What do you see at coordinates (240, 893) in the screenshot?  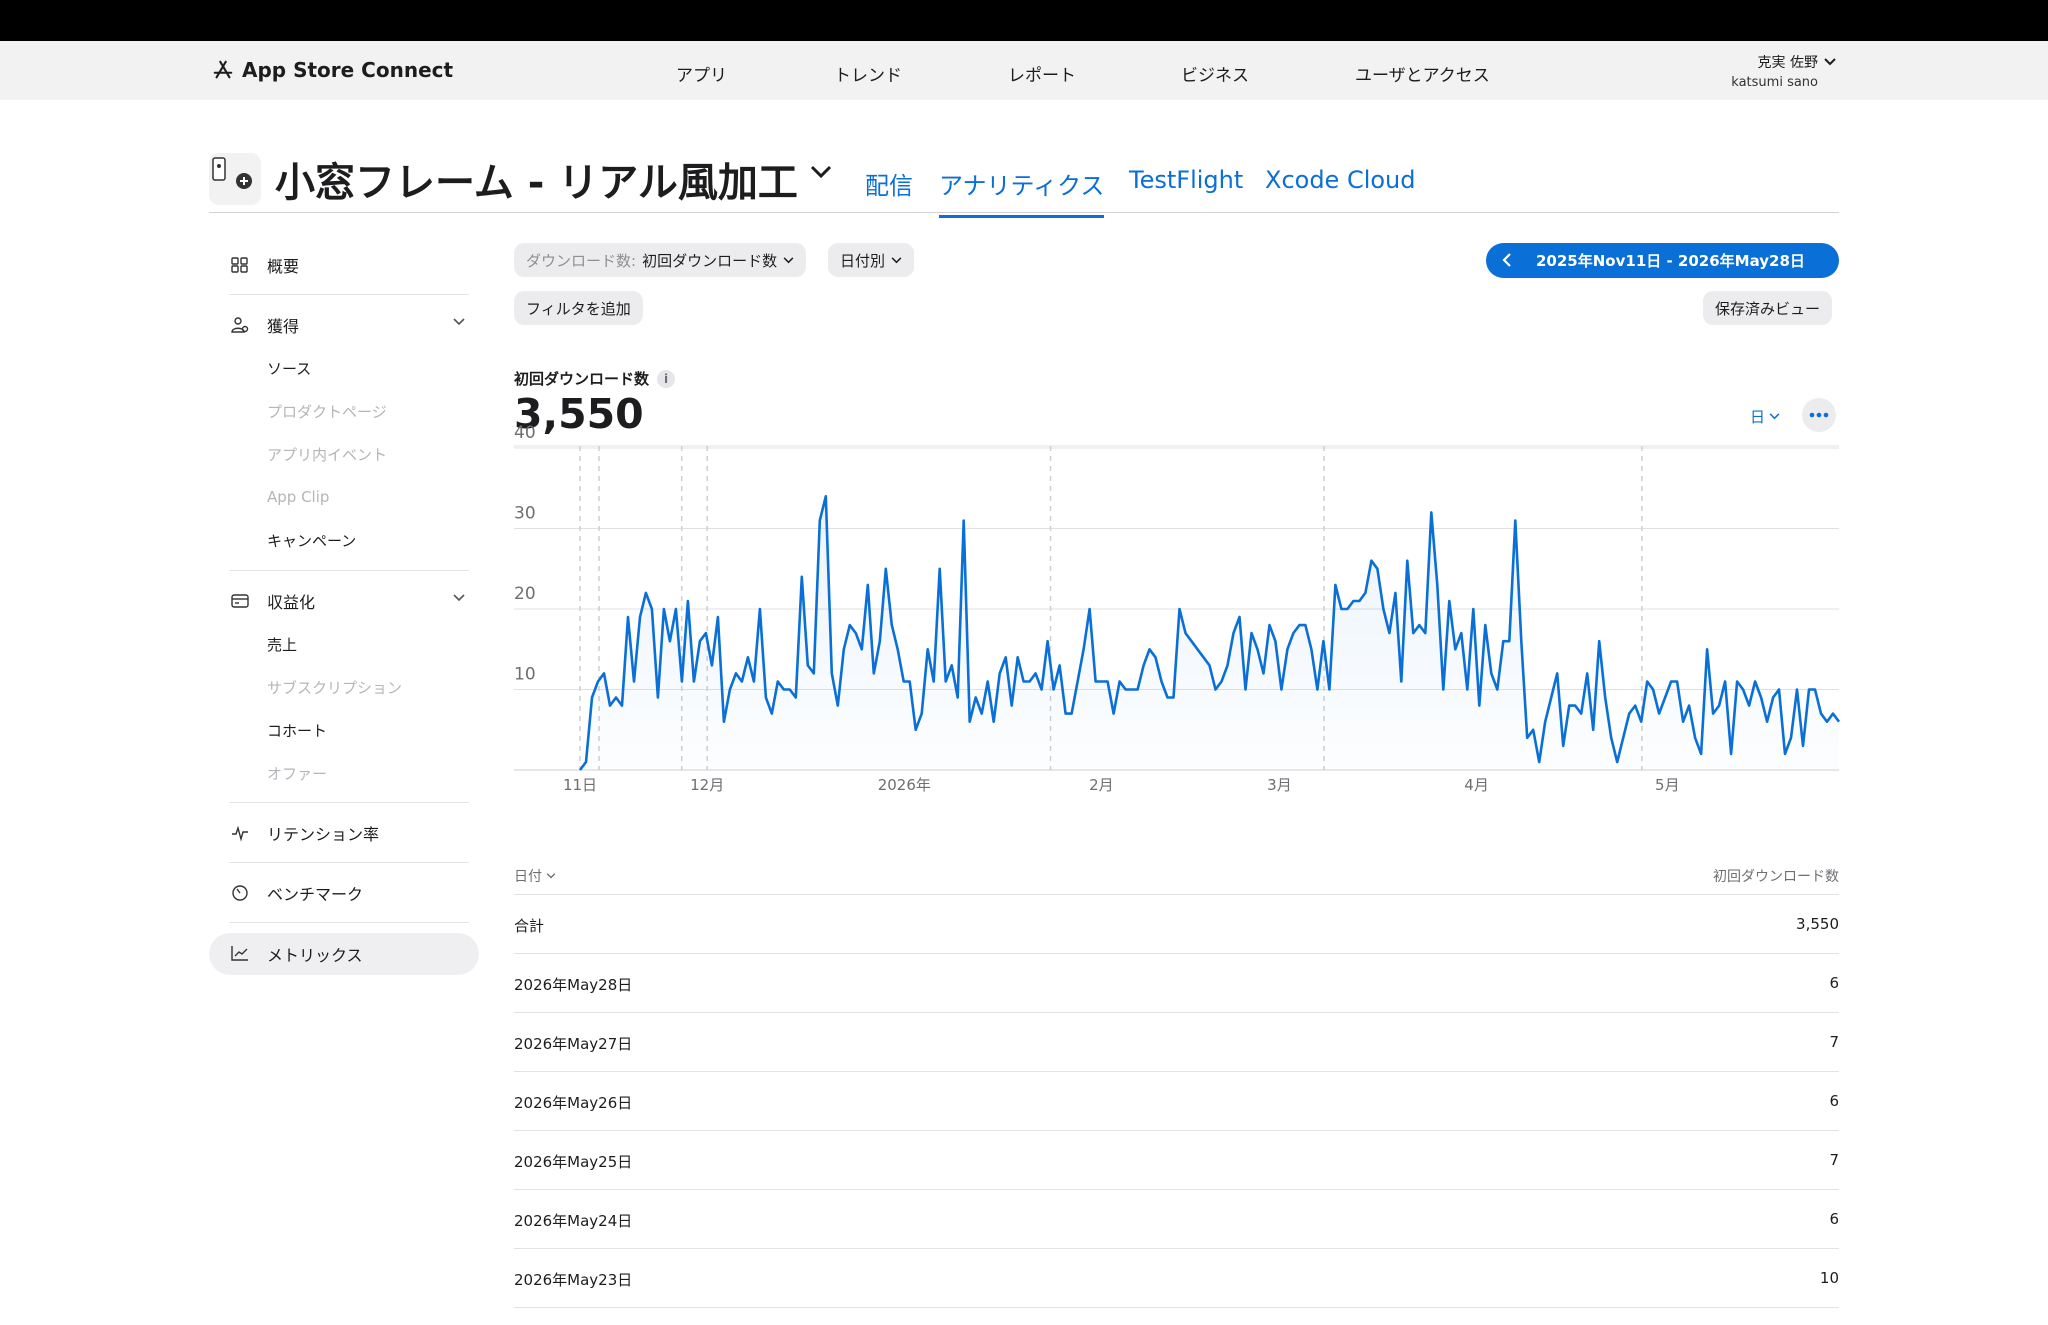 I see `gauge-icon` at bounding box center [240, 893].